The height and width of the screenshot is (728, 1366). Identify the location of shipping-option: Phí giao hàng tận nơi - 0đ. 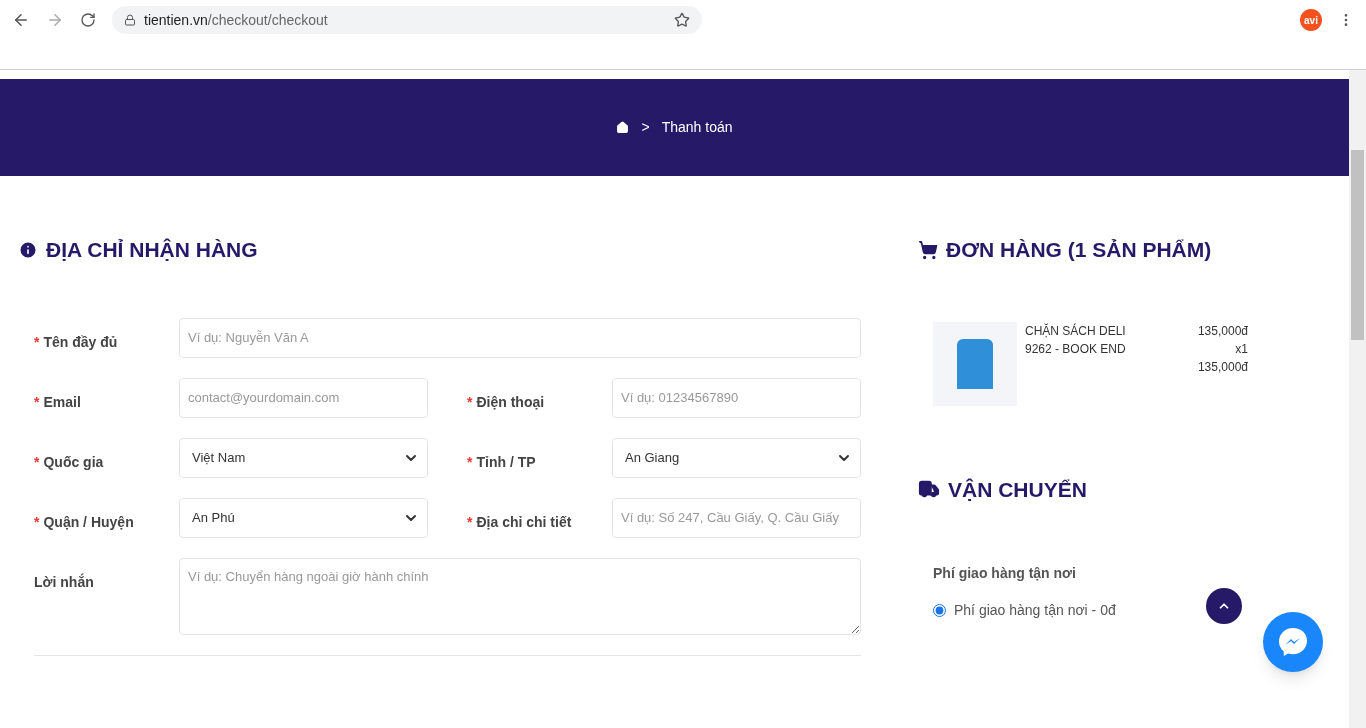
(1035, 610).